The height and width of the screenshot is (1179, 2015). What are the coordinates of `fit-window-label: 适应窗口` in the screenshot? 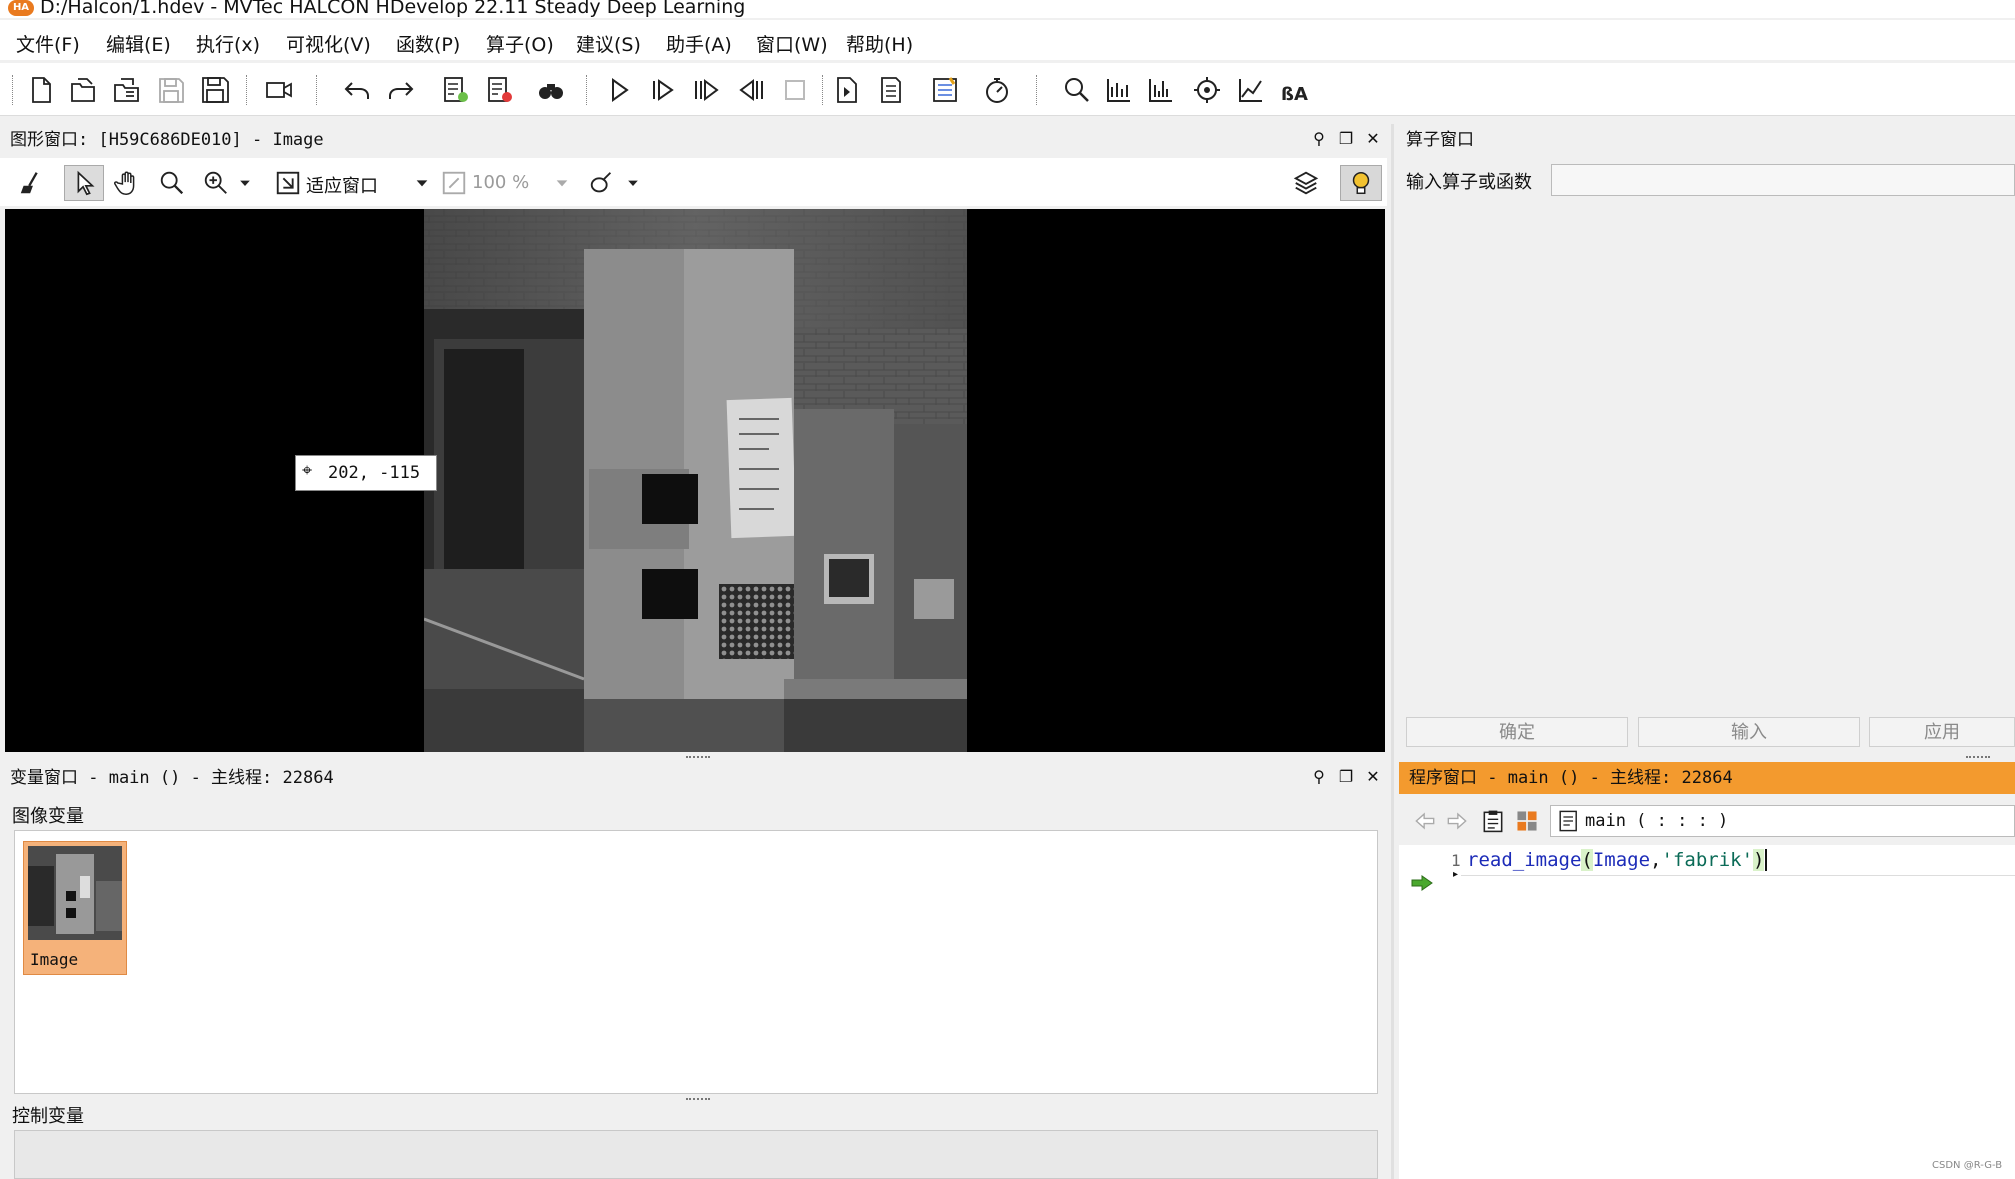 It's located at (342, 185).